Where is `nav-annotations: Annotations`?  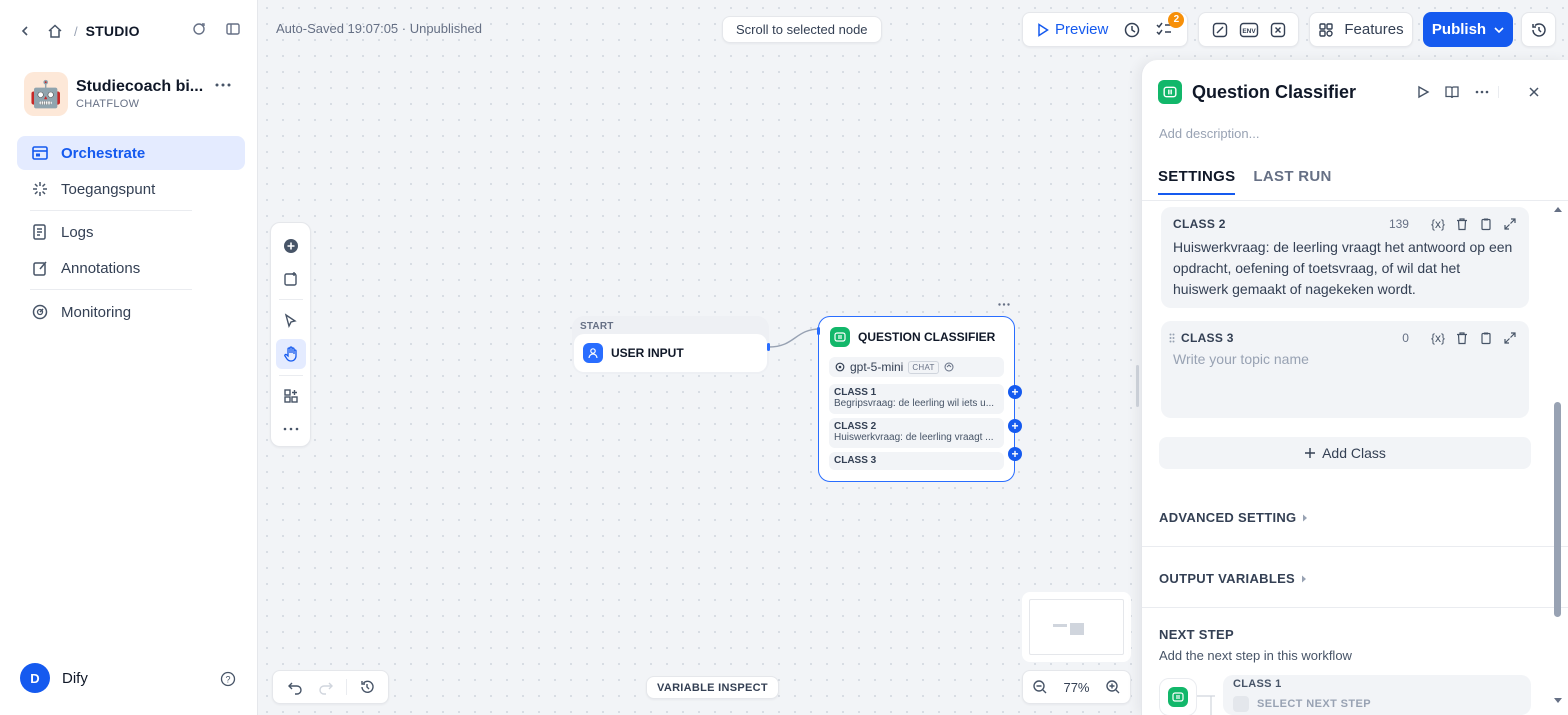 nav-annotations: Annotations is located at coordinates (131, 268).